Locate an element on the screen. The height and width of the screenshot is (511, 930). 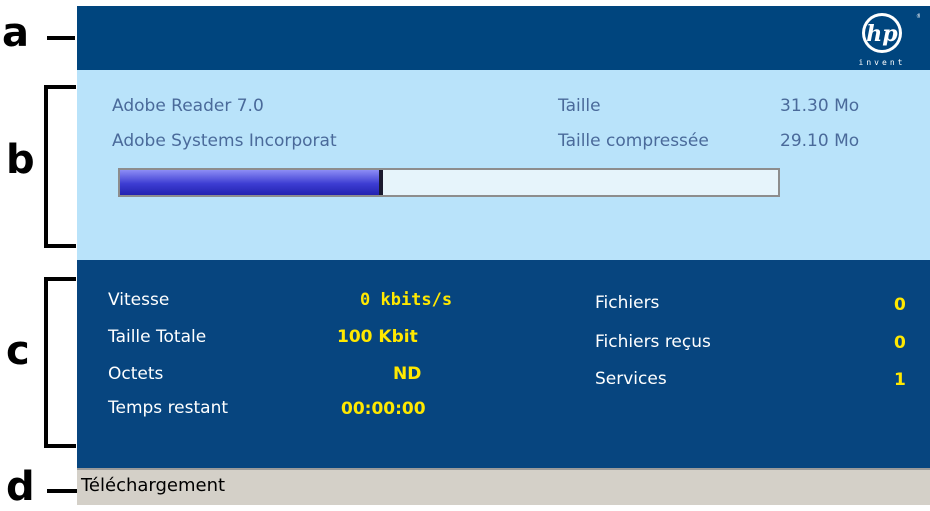
total-size-value: 100 Kbit is located at coordinates (377, 337).